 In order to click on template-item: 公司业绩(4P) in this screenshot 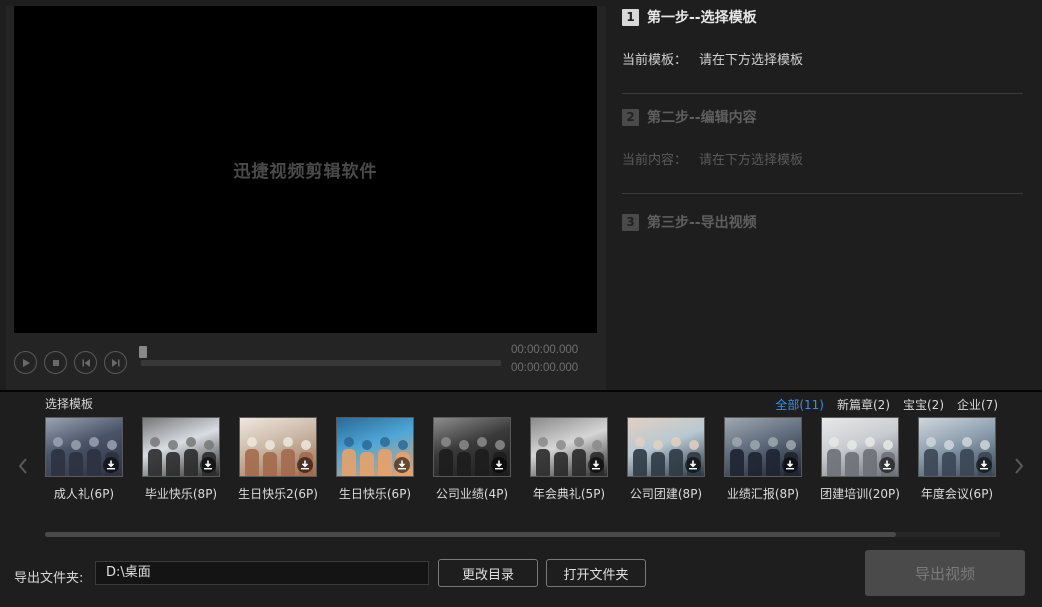, I will do `click(472, 459)`.